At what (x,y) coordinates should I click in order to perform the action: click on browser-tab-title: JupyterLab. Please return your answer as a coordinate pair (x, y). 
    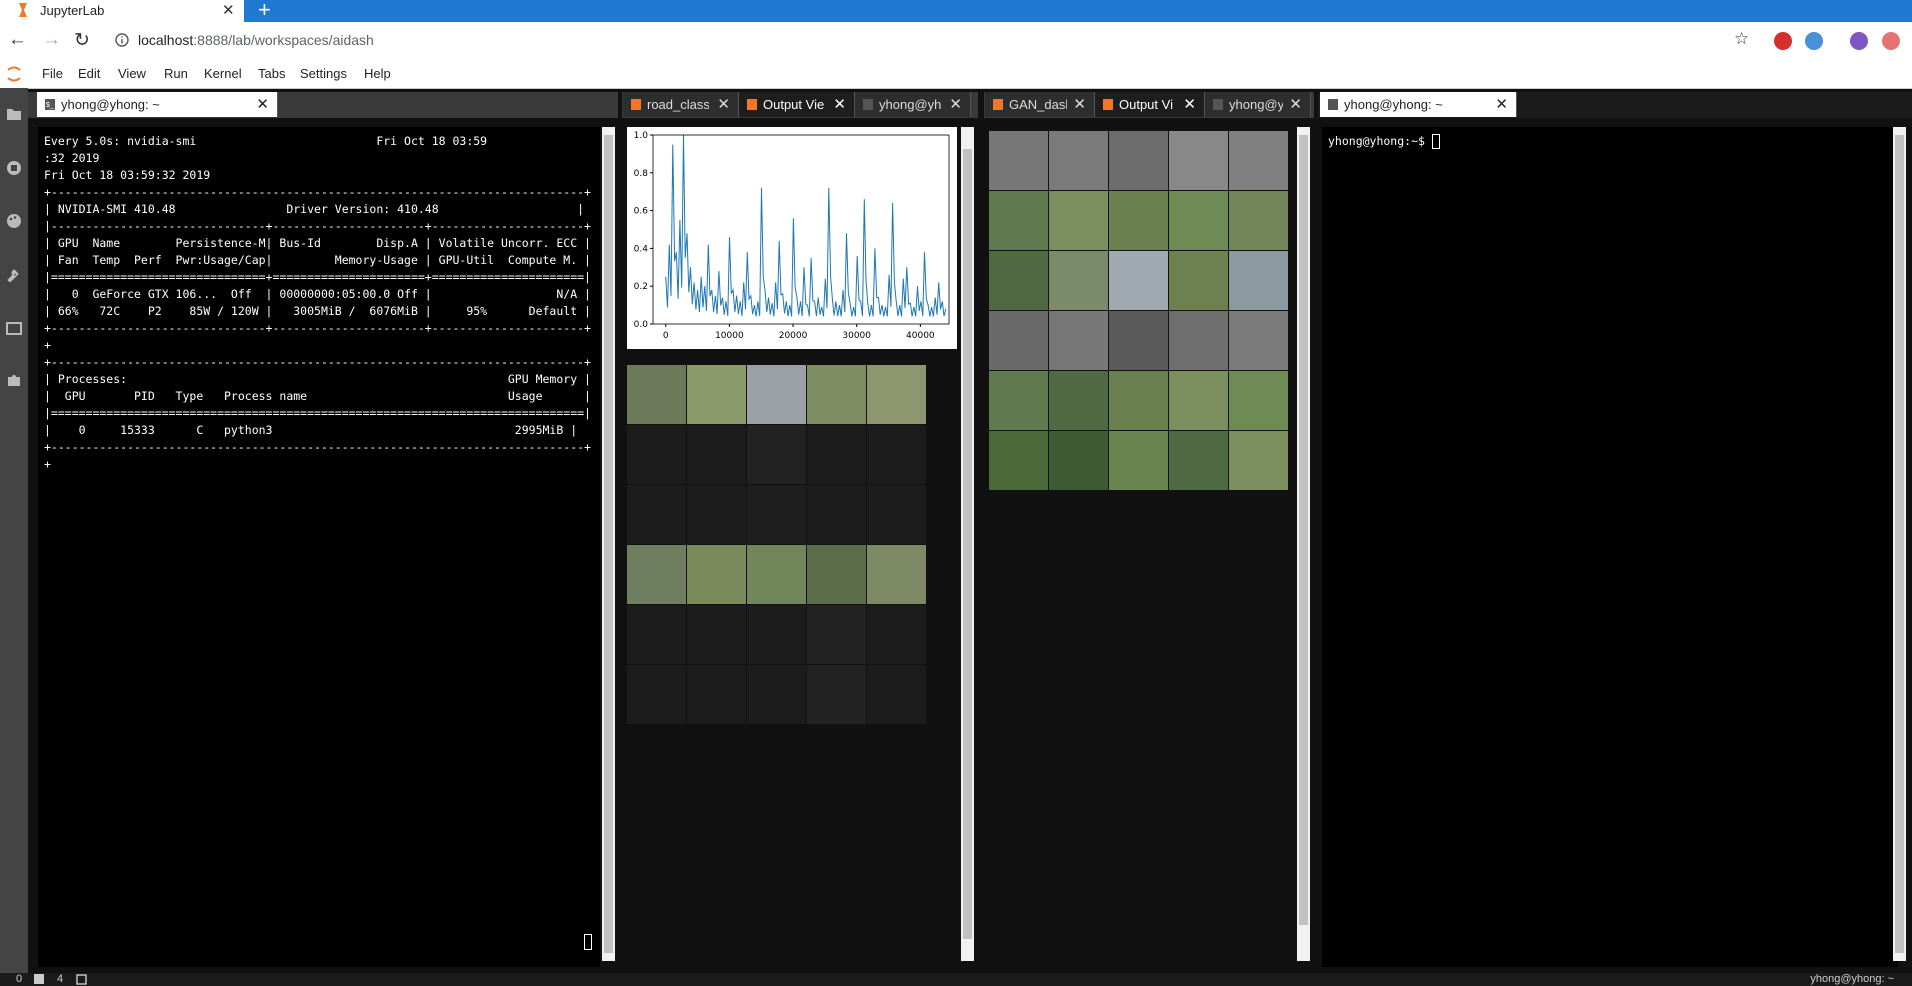
    Looking at the image, I should click on (72, 10).